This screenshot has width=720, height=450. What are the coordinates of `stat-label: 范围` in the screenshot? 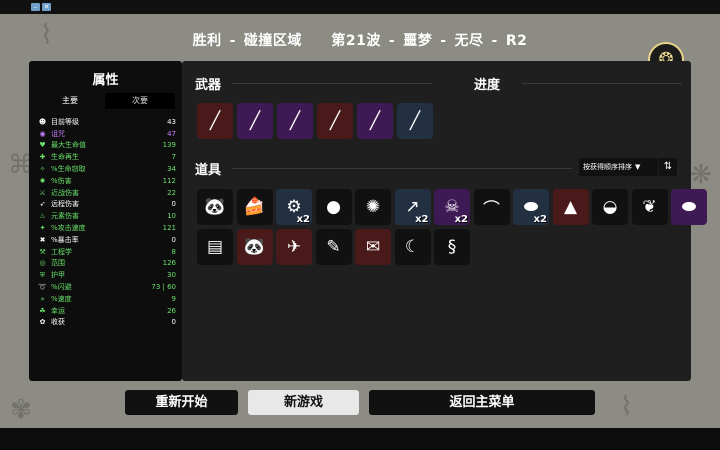 It's located at (58, 263).